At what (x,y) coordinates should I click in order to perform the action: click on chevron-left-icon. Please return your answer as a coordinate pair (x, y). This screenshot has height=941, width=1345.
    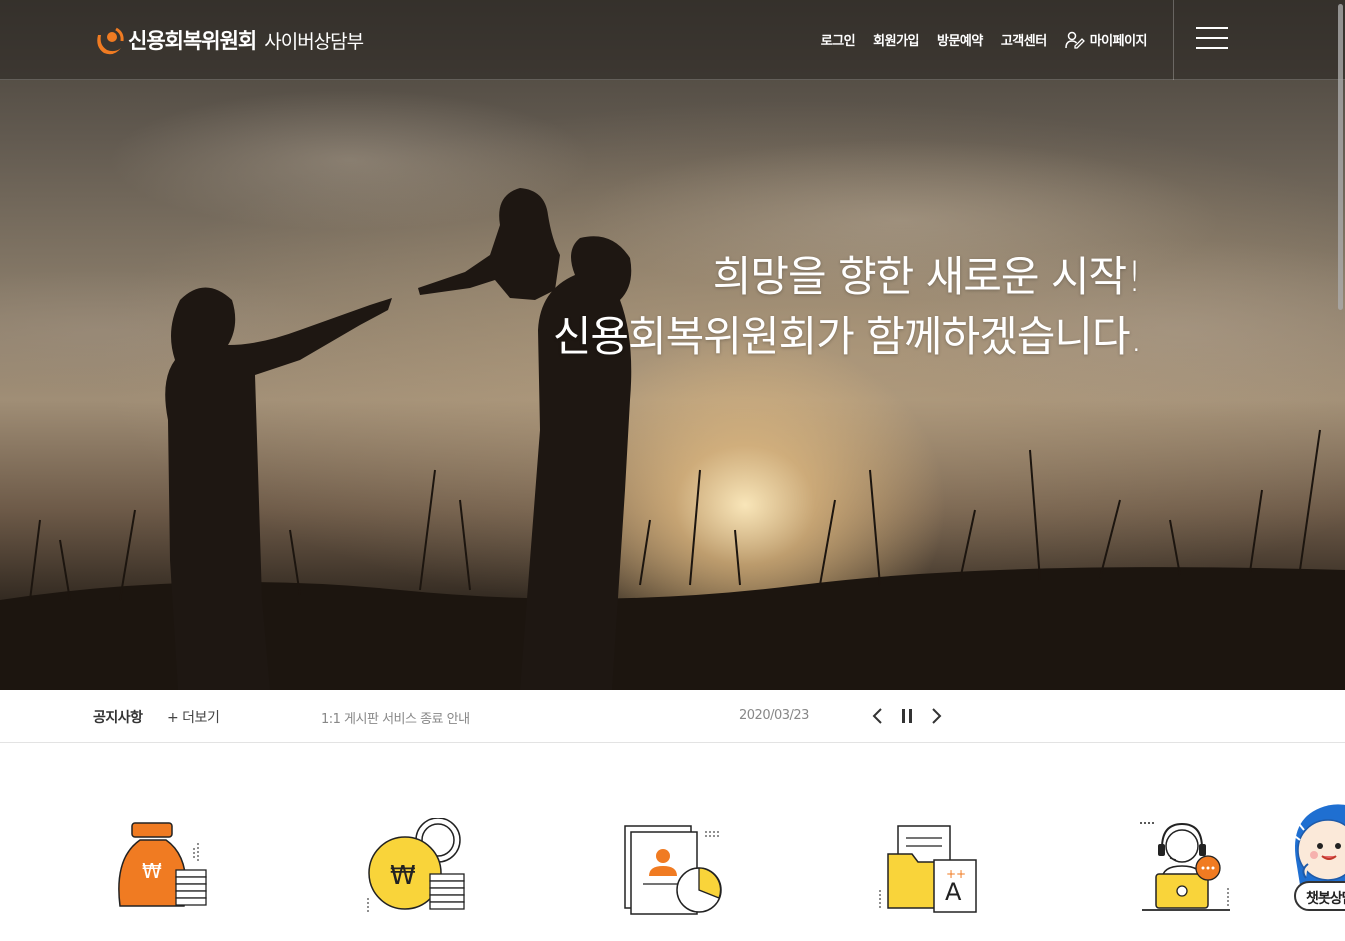
    Looking at the image, I should click on (878, 716).